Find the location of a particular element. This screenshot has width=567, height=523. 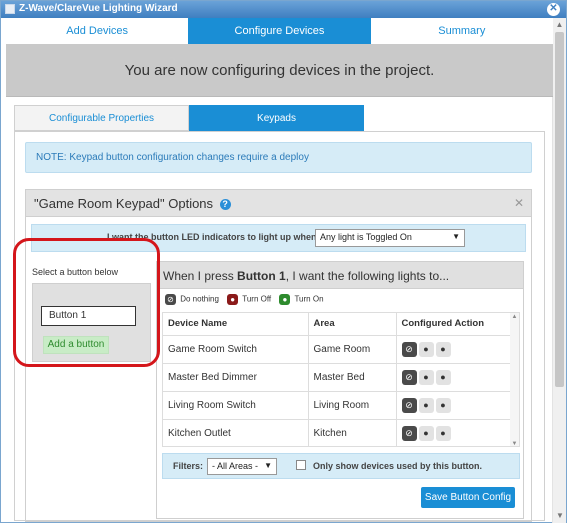

led-trigger-select: Any light is Toggled On ▼ is located at coordinates (390, 238).